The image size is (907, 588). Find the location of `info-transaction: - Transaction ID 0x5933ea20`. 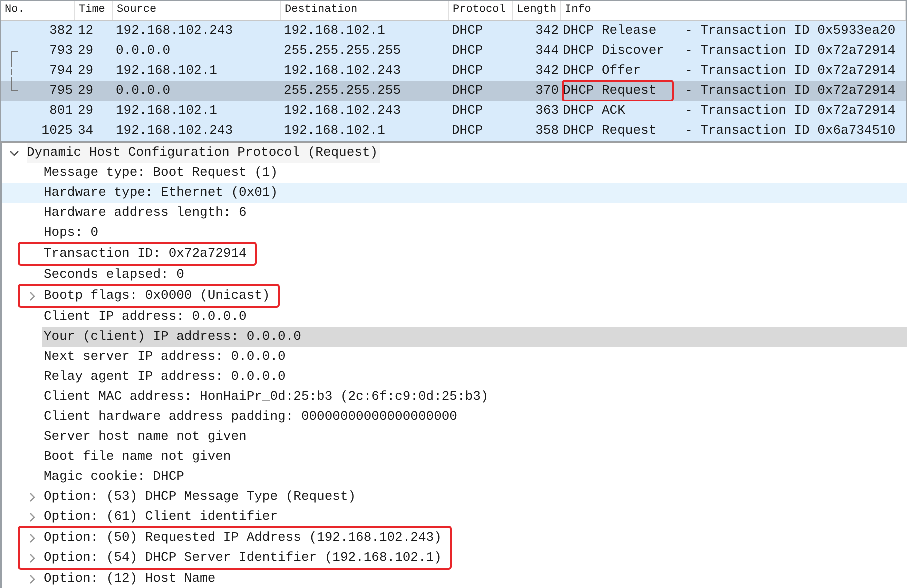

info-transaction: - Transaction ID 0x5933ea20 is located at coordinates (790, 31).